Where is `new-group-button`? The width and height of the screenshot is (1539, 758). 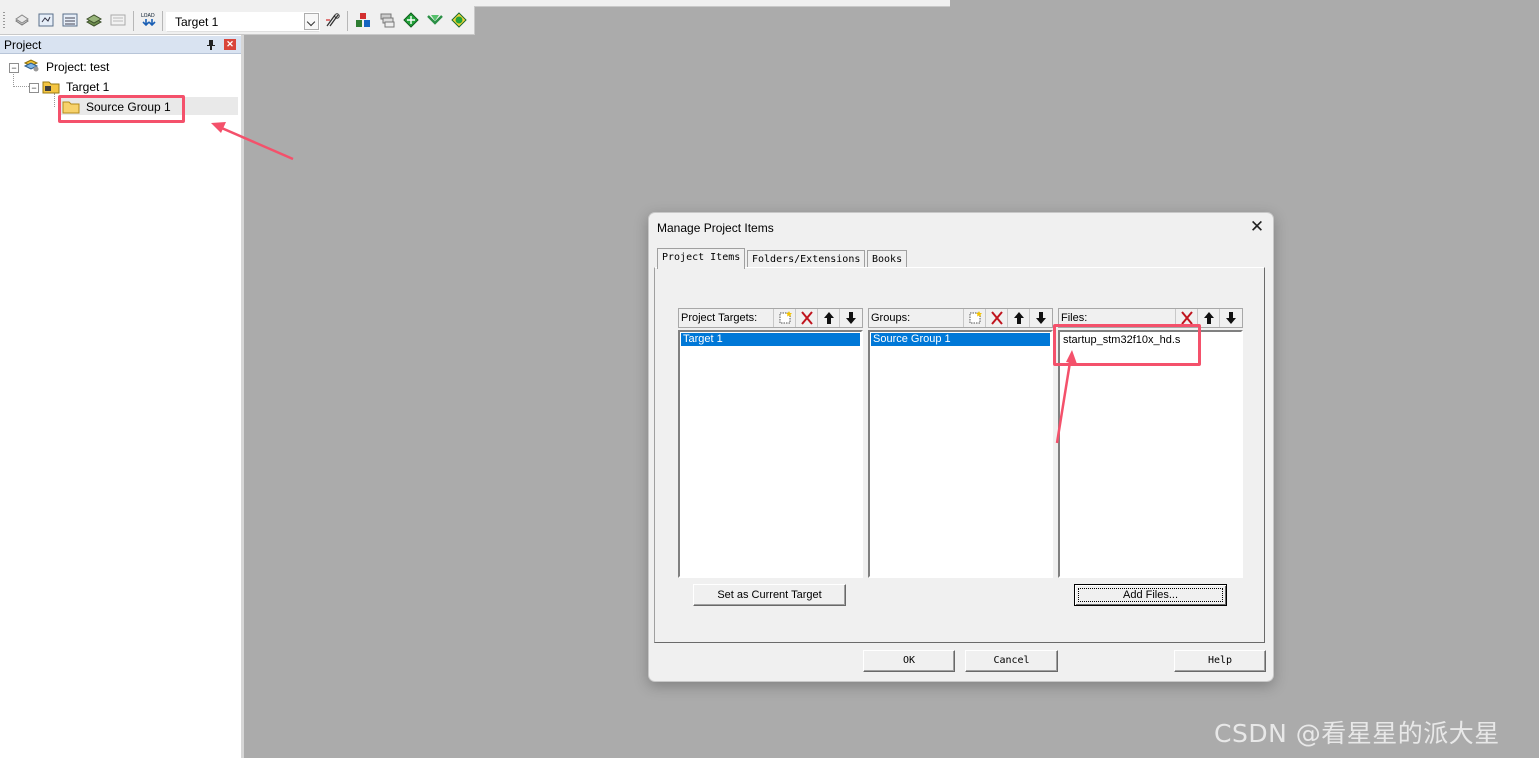
new-group-button is located at coordinates (974, 318).